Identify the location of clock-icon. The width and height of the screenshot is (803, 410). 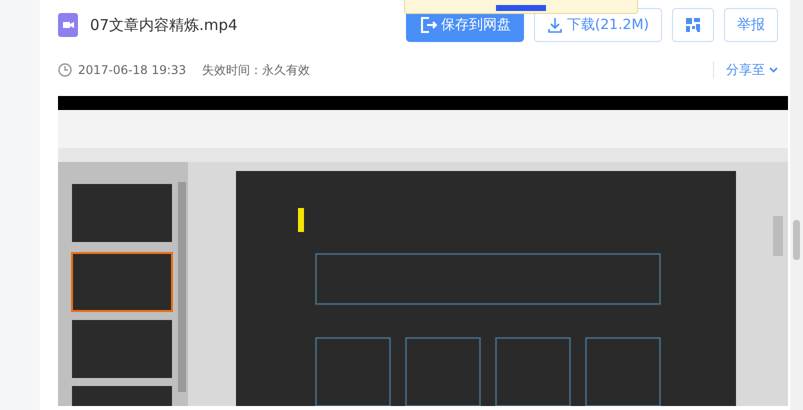
(65, 70).